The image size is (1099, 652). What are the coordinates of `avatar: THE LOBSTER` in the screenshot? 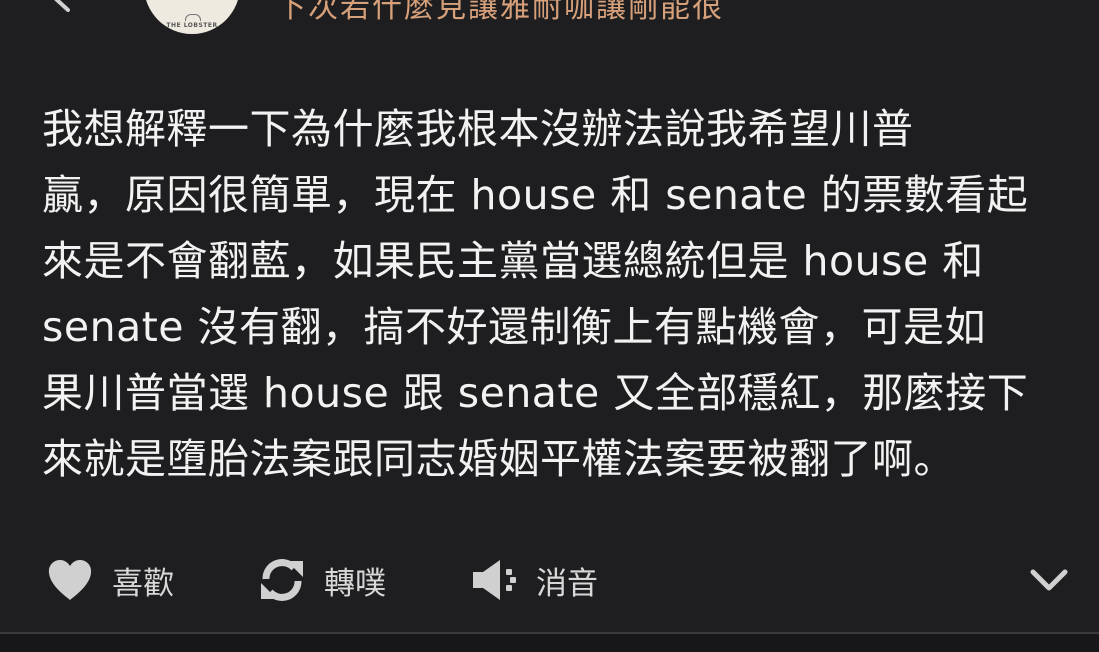 It's located at (192, 17).